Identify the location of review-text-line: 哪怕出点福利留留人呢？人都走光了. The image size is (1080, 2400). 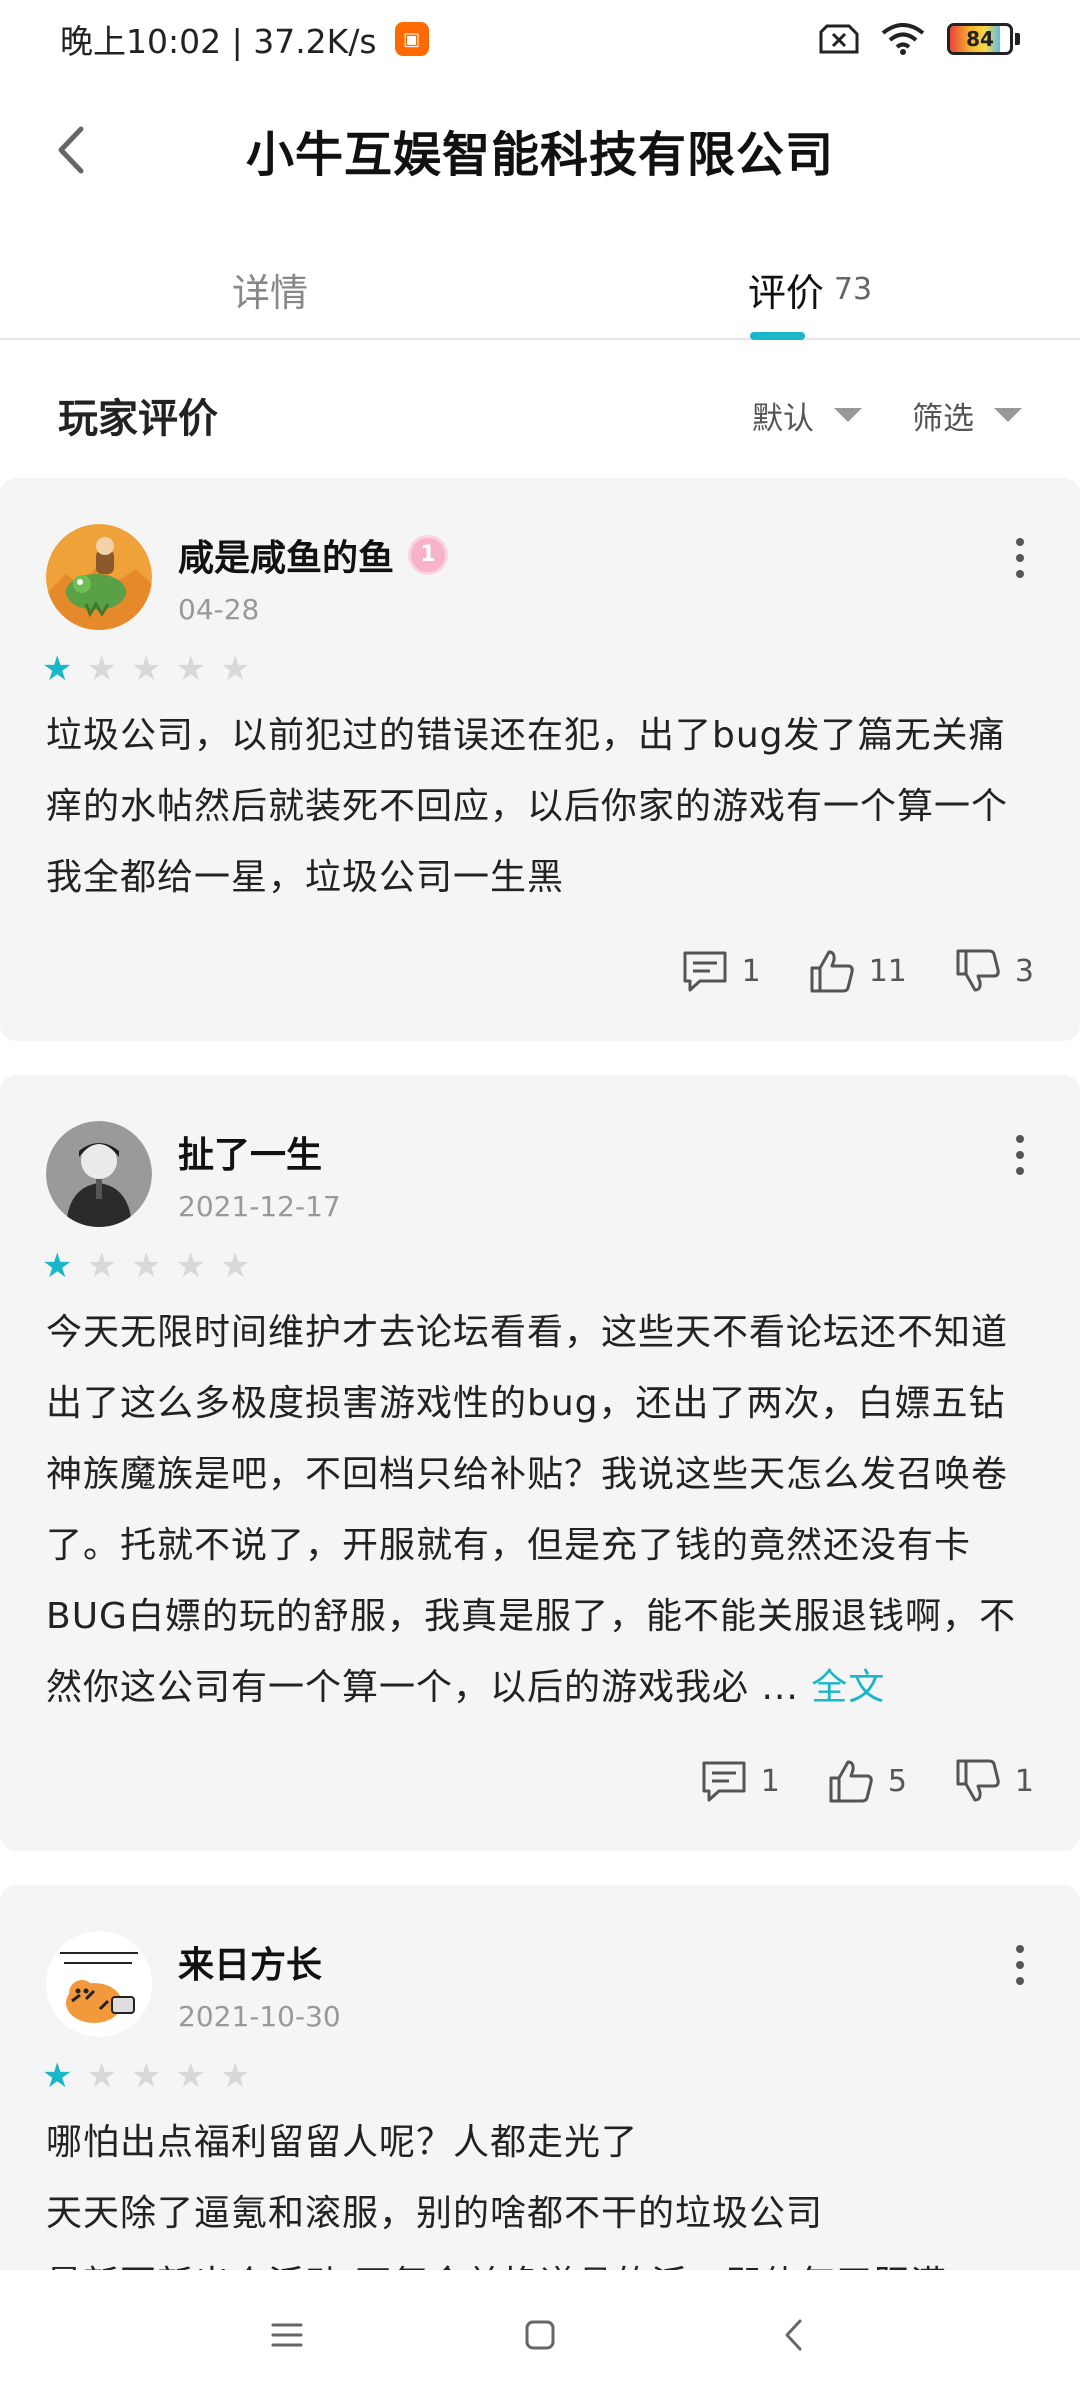
(342, 2142).